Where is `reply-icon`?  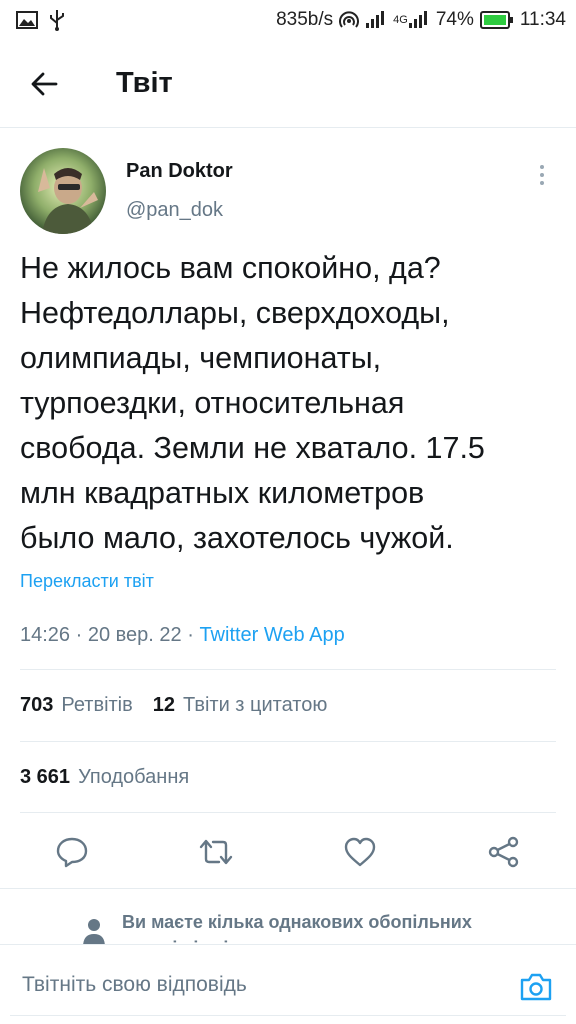
reply-icon is located at coordinates (72, 852).